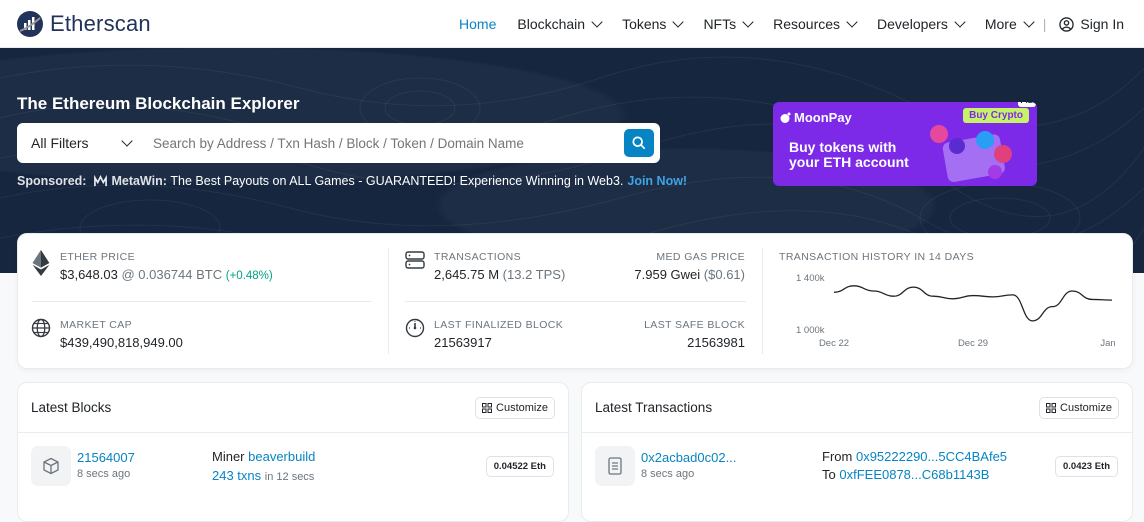  I want to click on transactions-value: 2,645.75 M (13.2 TPS), so click(499, 274).